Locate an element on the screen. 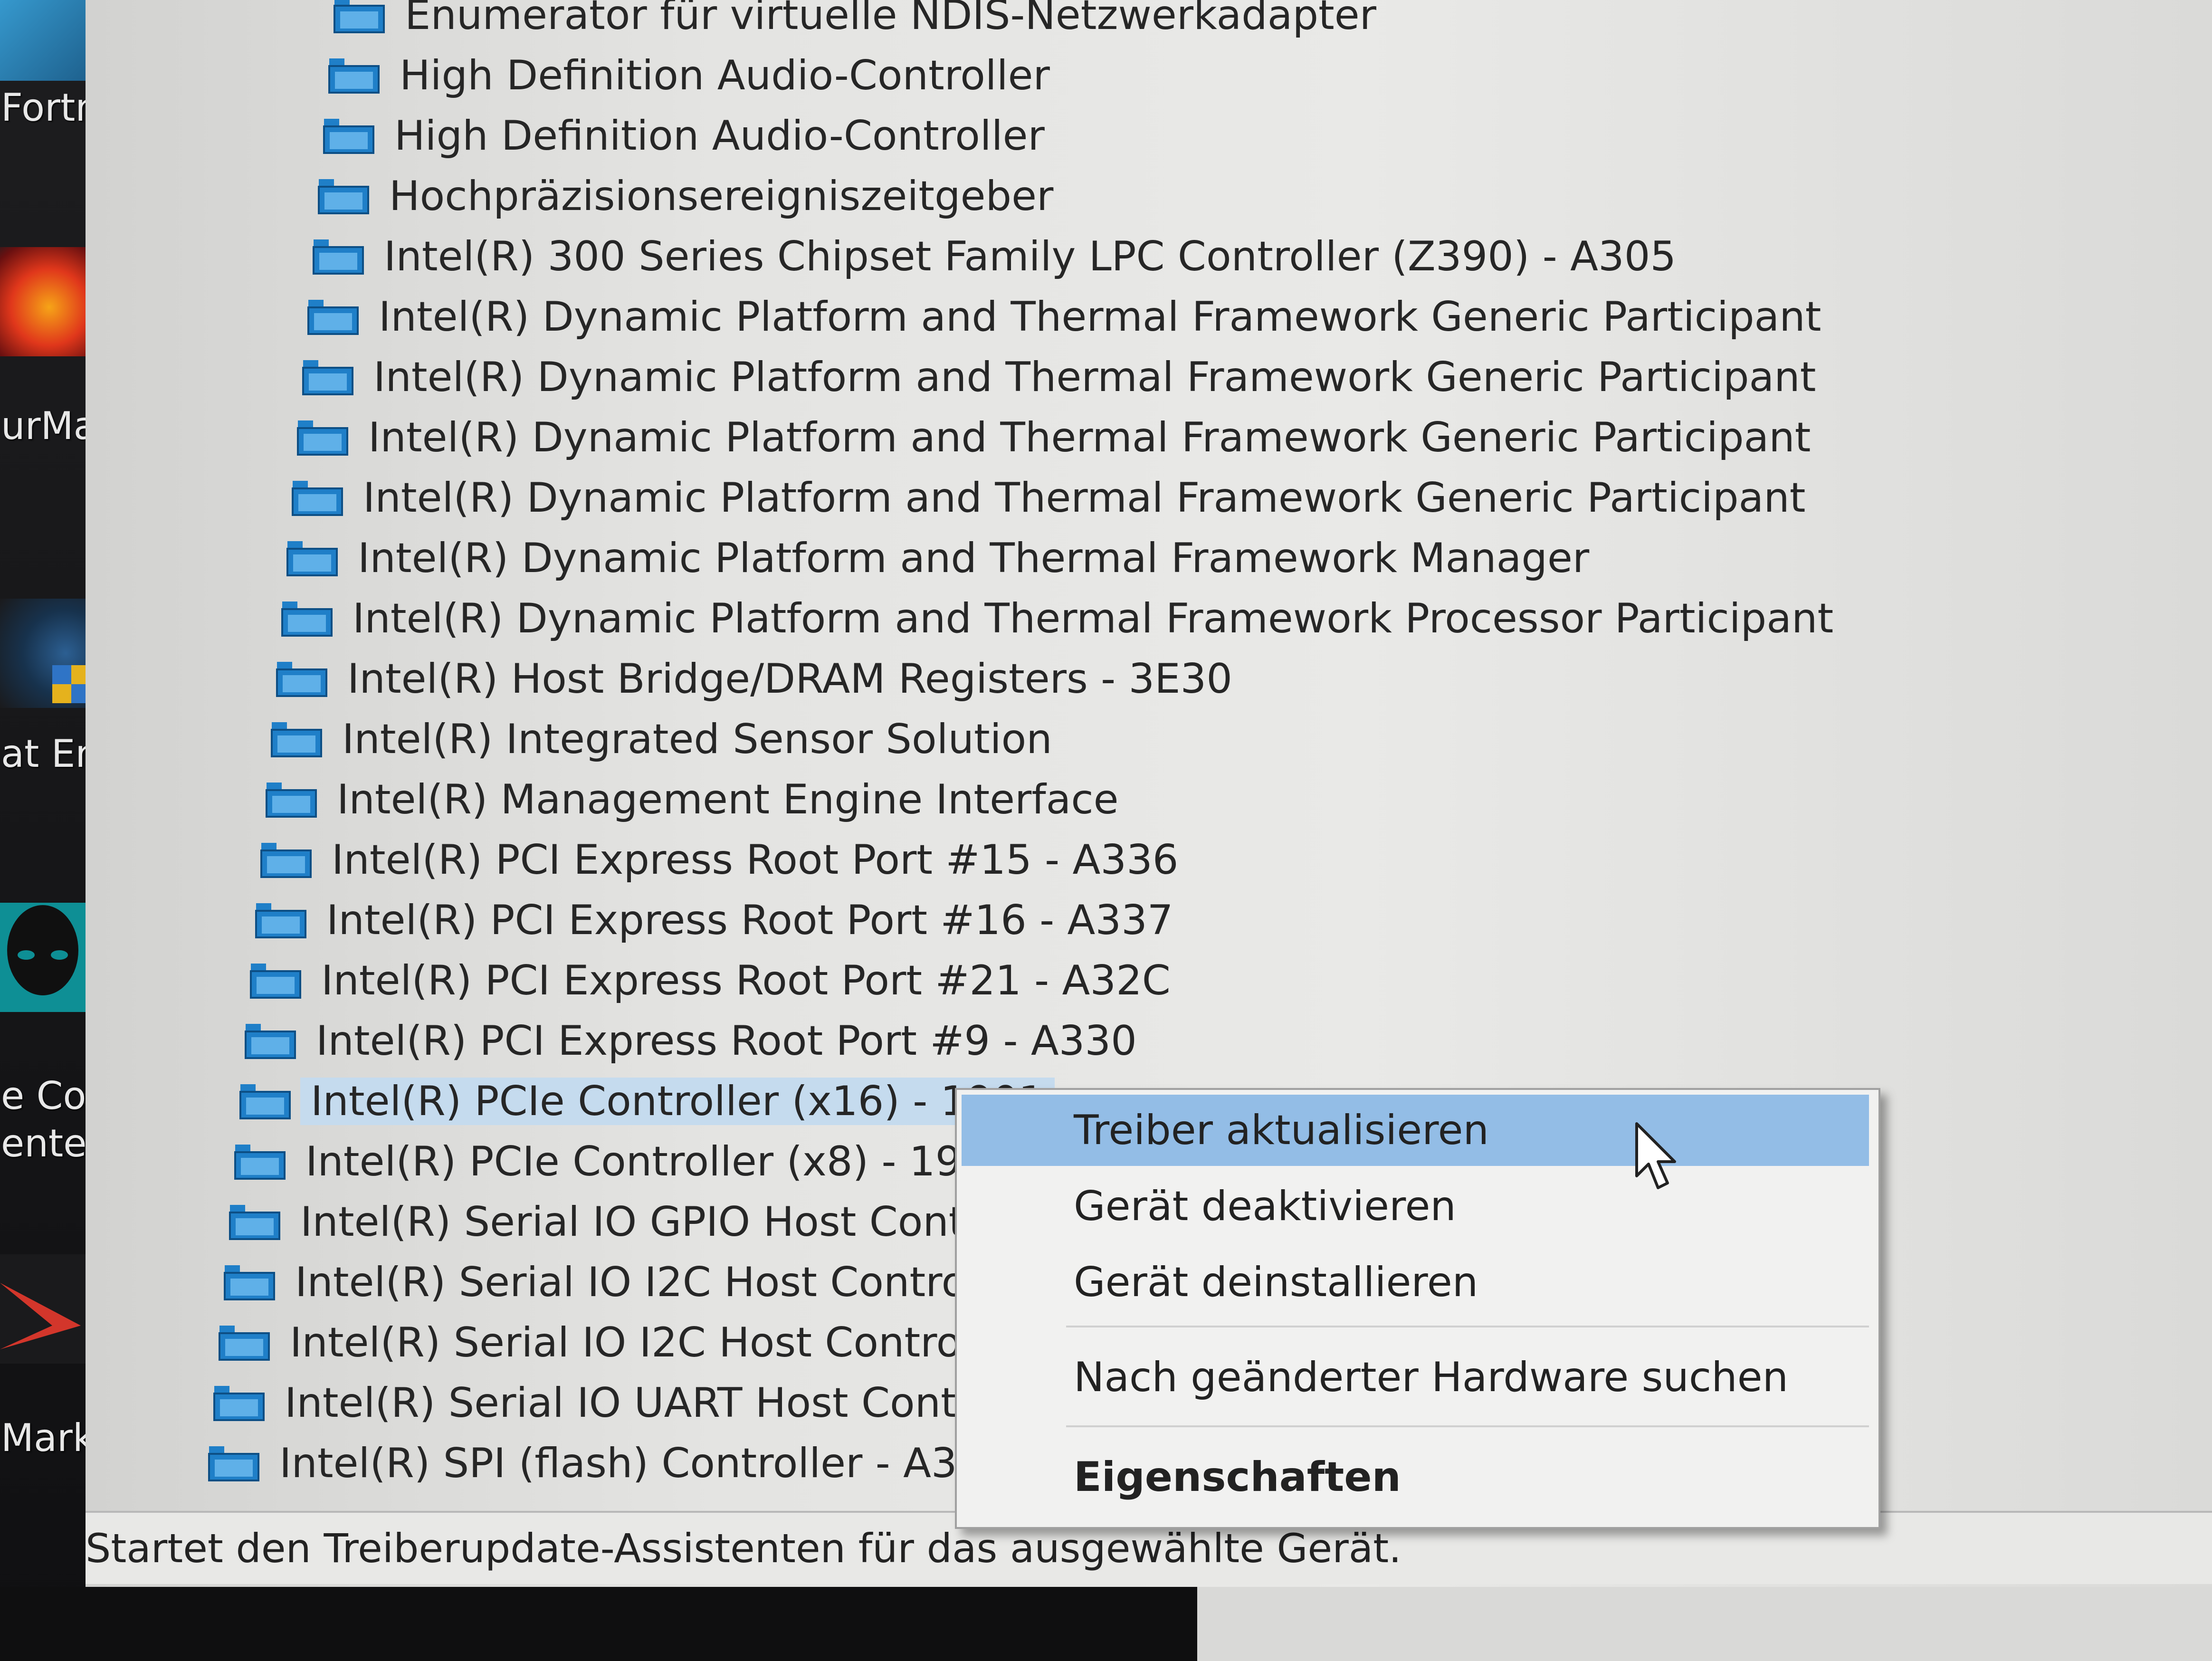 This screenshot has width=2212, height=1661. menu-item-label: Treiber aktualisieren is located at coordinates (1281, 1131).